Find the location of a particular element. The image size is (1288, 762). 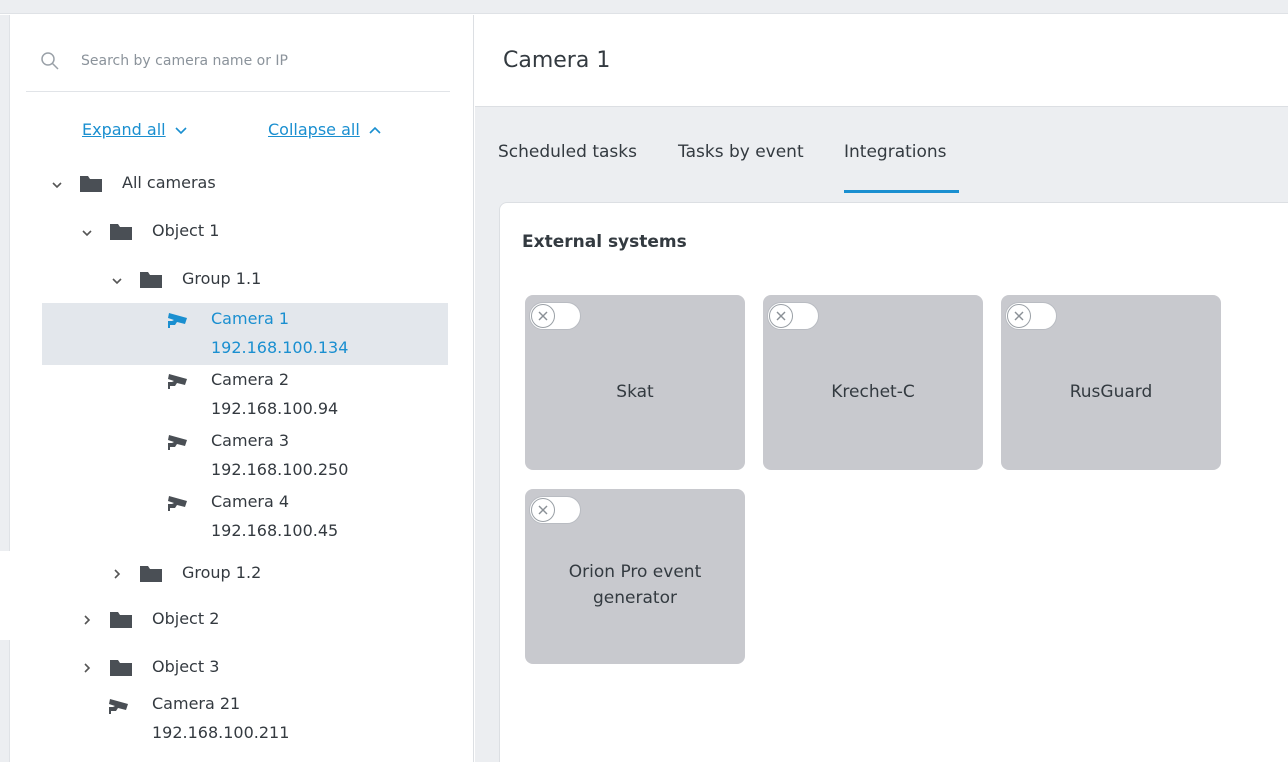

tree-node-object-1: Object 1 is located at coordinates (235, 232).